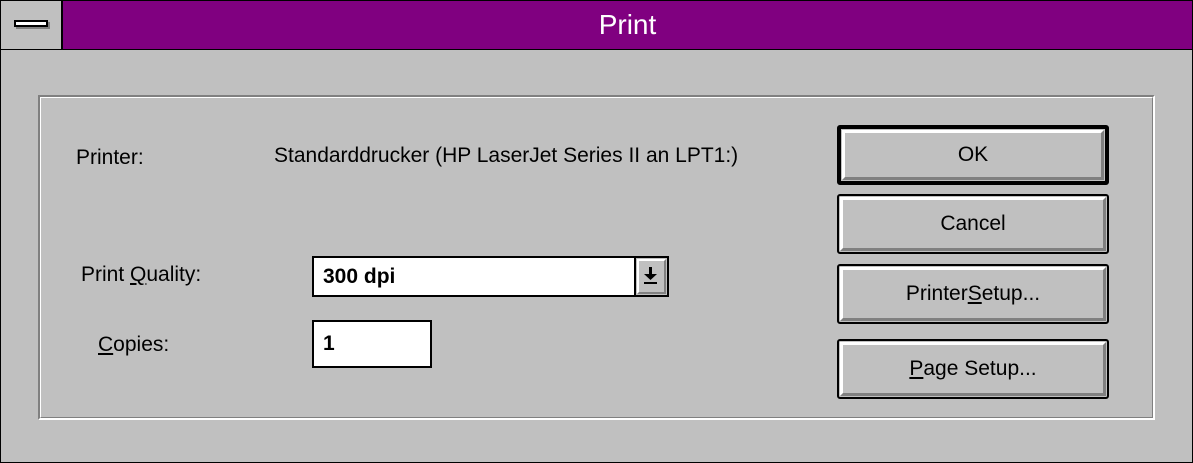 The image size is (1193, 463). I want to click on print-quality-label-post: uality:, so click(174, 274).